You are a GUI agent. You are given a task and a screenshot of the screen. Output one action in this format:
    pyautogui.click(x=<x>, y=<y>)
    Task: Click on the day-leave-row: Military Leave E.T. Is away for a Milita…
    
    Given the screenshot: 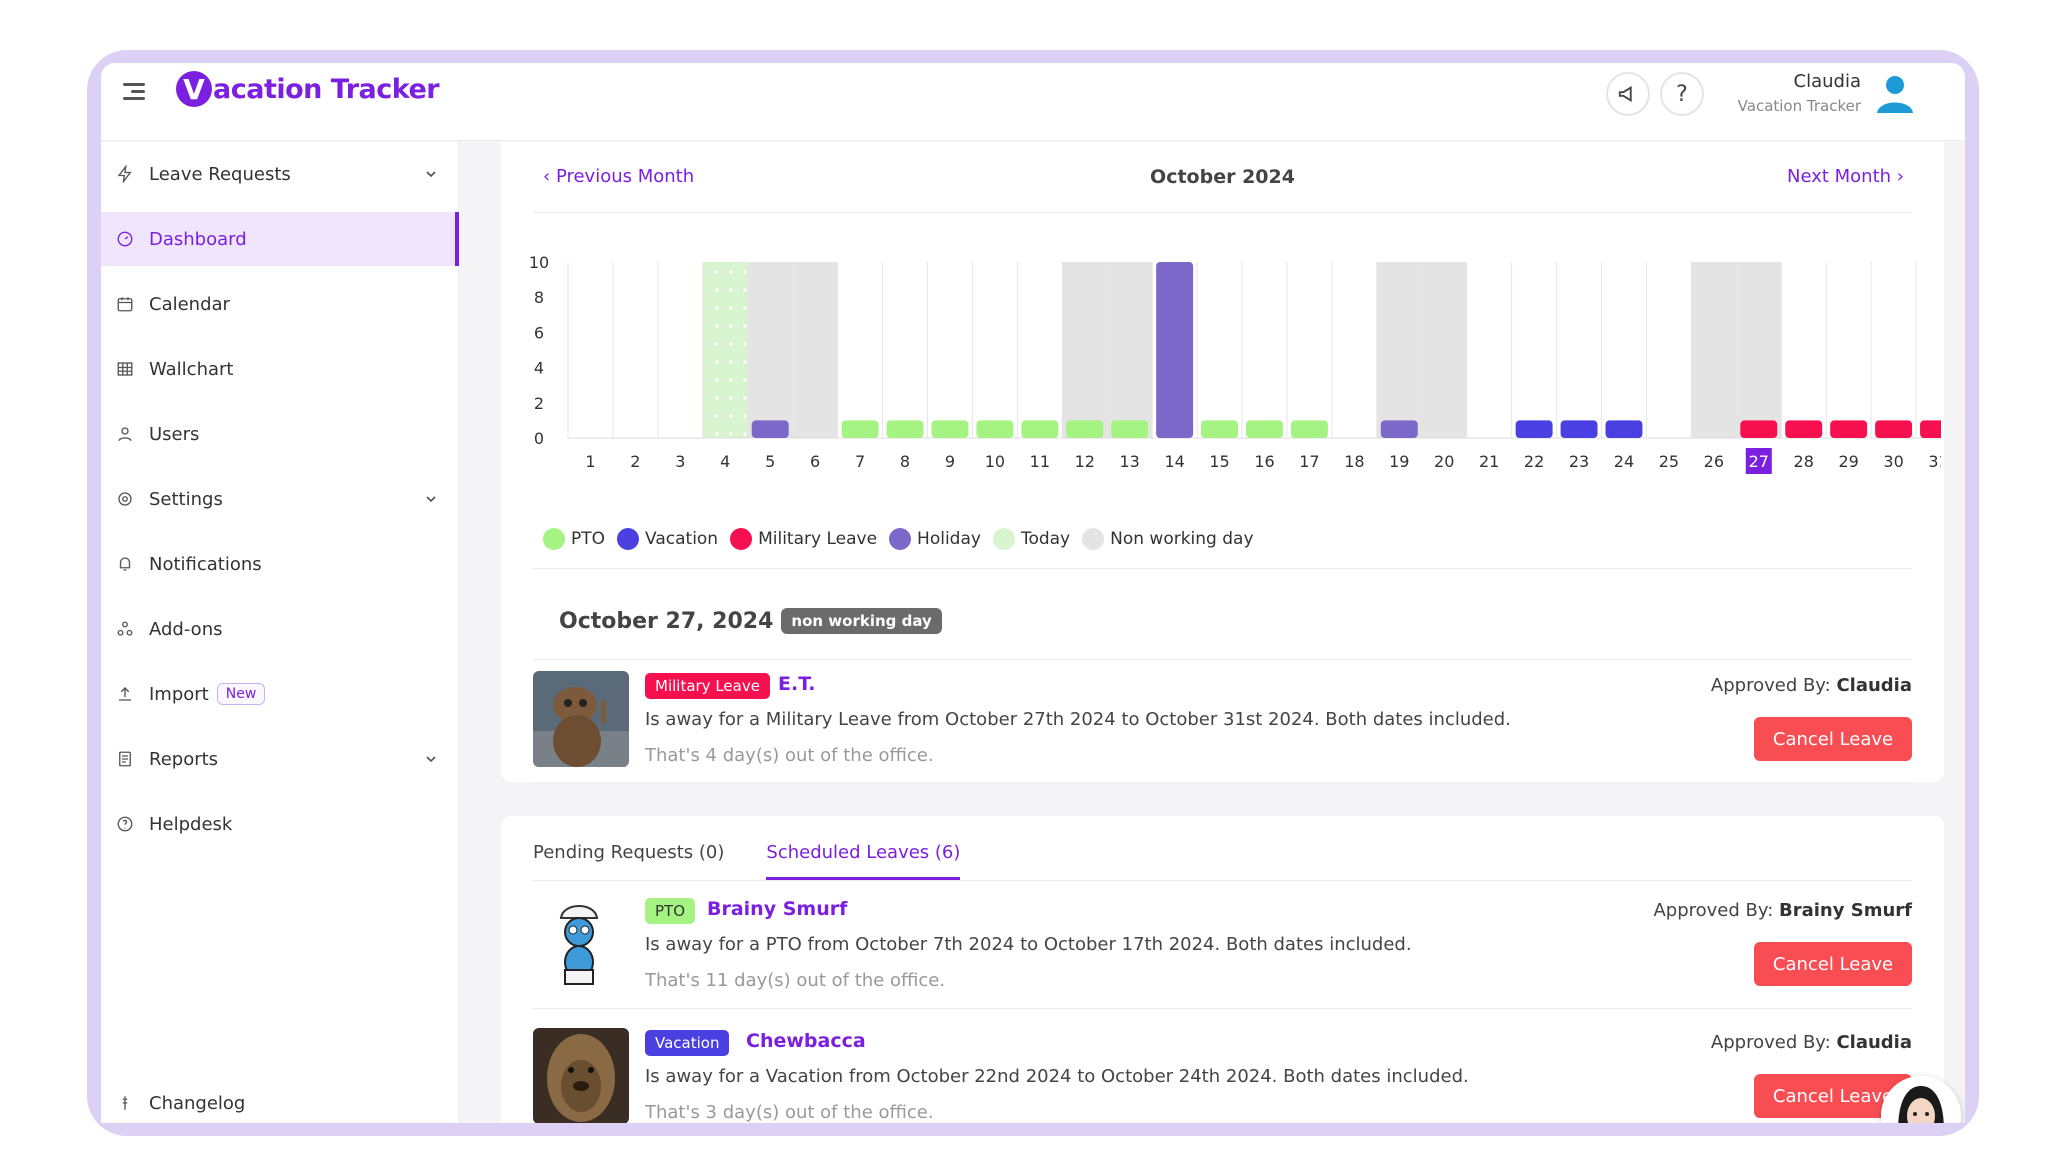 What is the action you would take?
    pyautogui.click(x=1222, y=714)
    